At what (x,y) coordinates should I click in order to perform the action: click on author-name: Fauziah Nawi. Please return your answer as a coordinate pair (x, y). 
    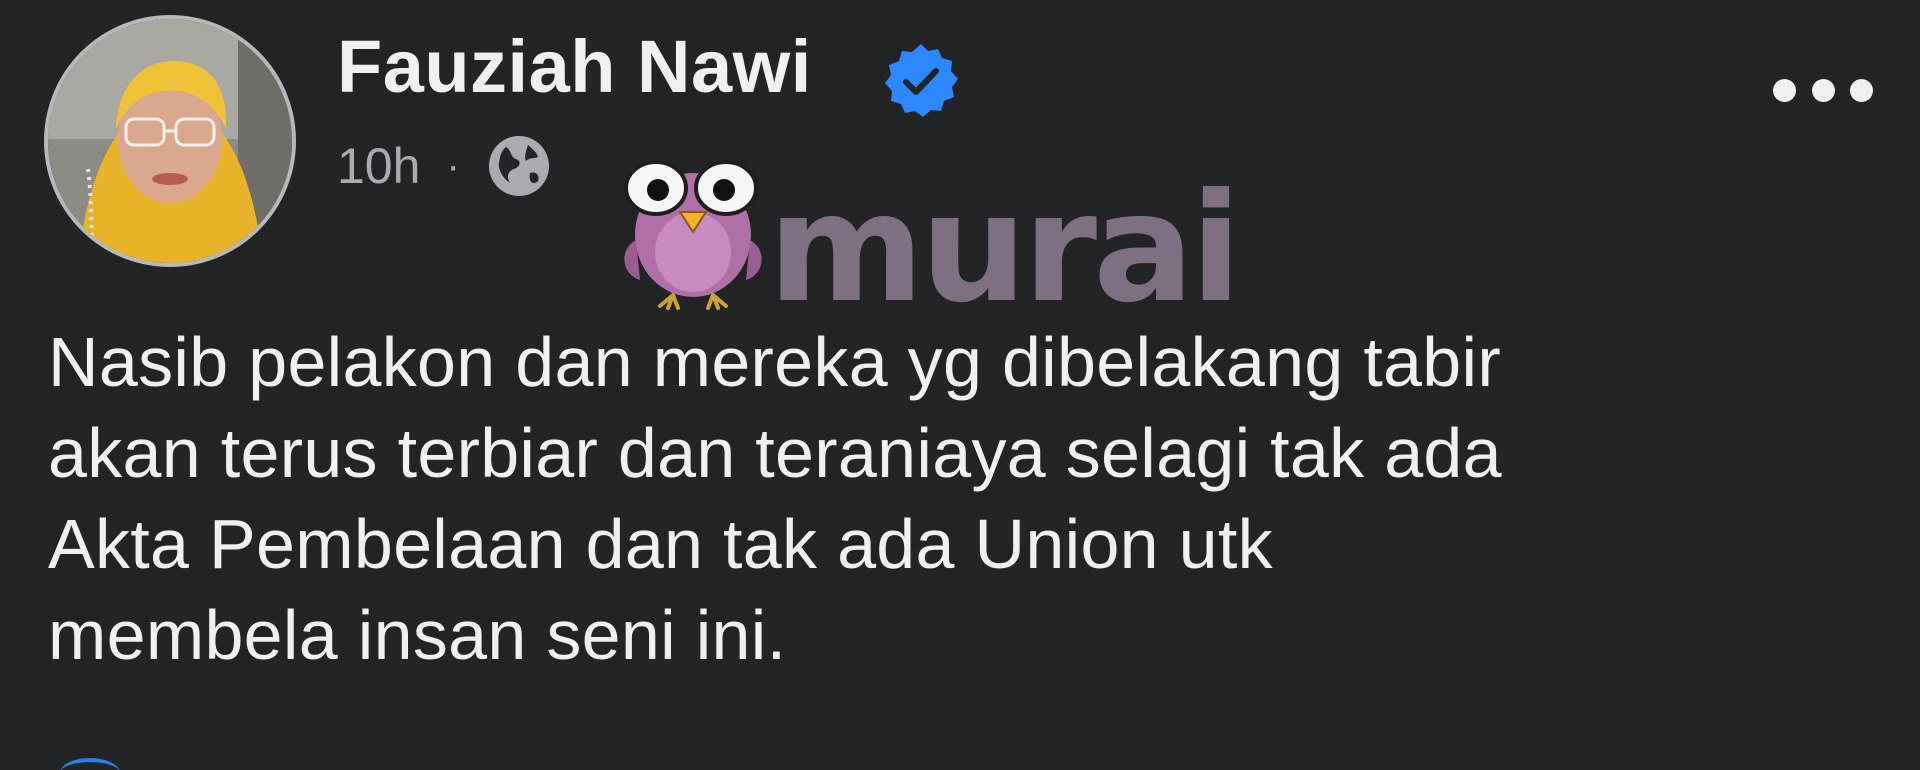
    Looking at the image, I should click on (574, 67).